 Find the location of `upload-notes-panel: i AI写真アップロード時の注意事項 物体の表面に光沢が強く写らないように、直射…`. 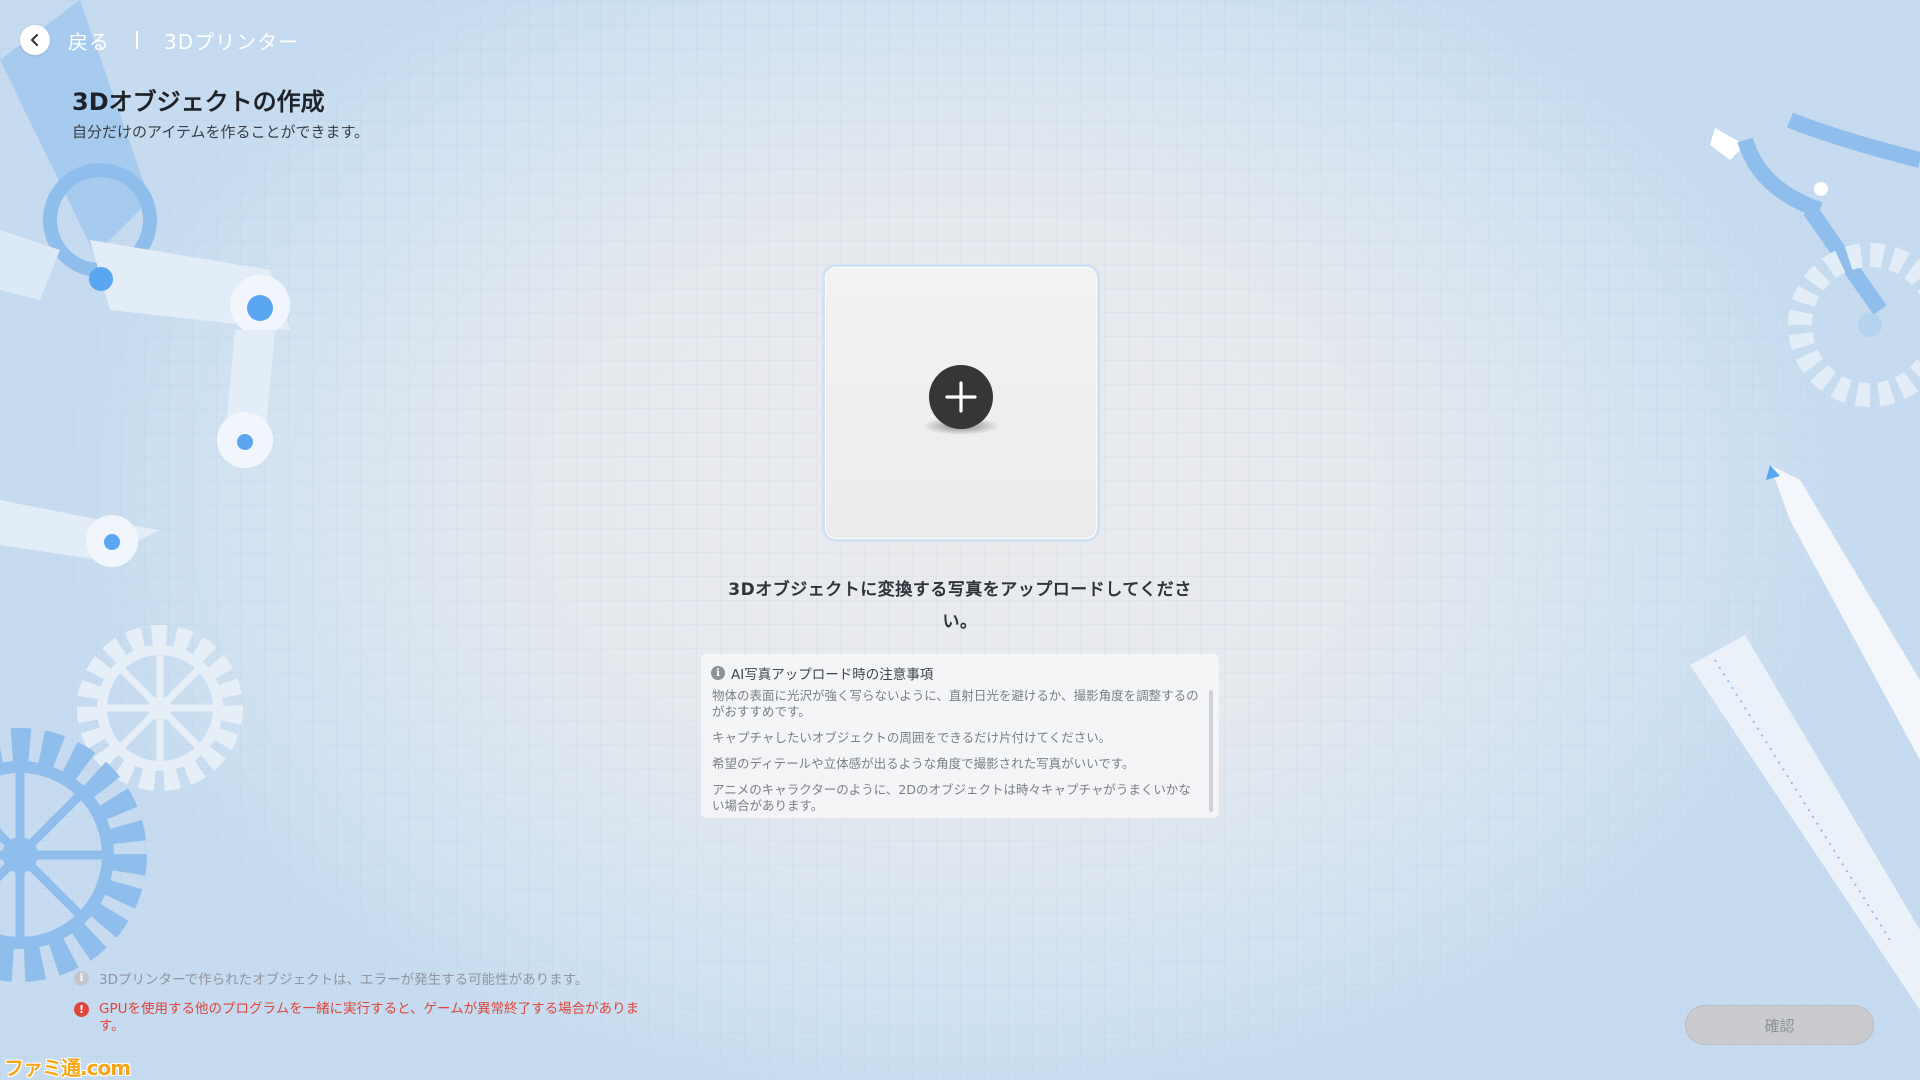

upload-notes-panel: i AI写真アップロード時の注意事項 物体の表面に光沢が強く写らないように、直射… is located at coordinates (960, 736).